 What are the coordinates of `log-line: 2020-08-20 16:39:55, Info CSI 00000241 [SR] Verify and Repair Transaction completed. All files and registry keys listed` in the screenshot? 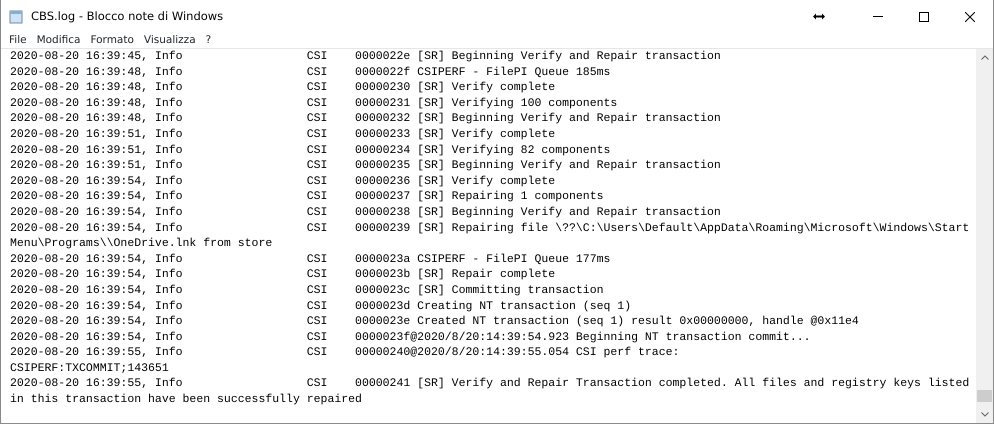 It's located at (490, 384).